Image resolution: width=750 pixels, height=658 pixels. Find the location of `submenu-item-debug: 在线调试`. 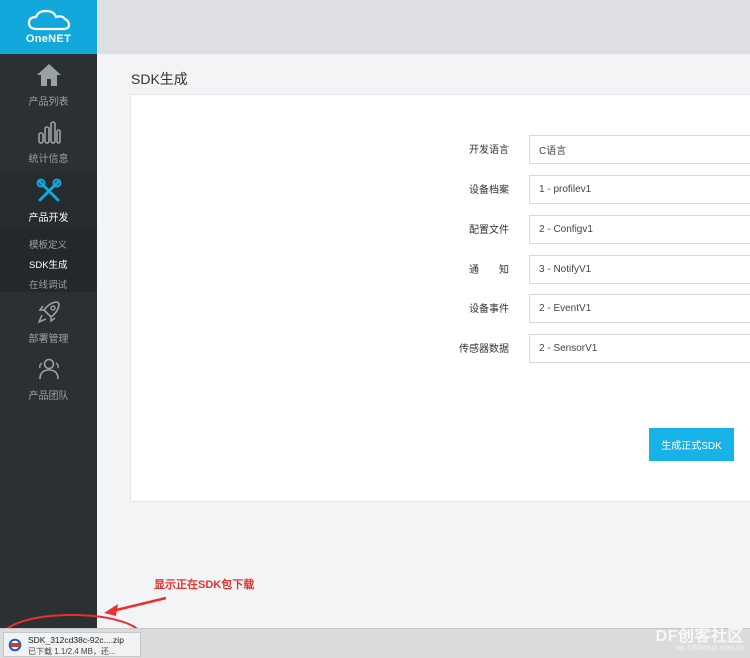

submenu-item-debug: 在线调试 is located at coordinates (48, 284).